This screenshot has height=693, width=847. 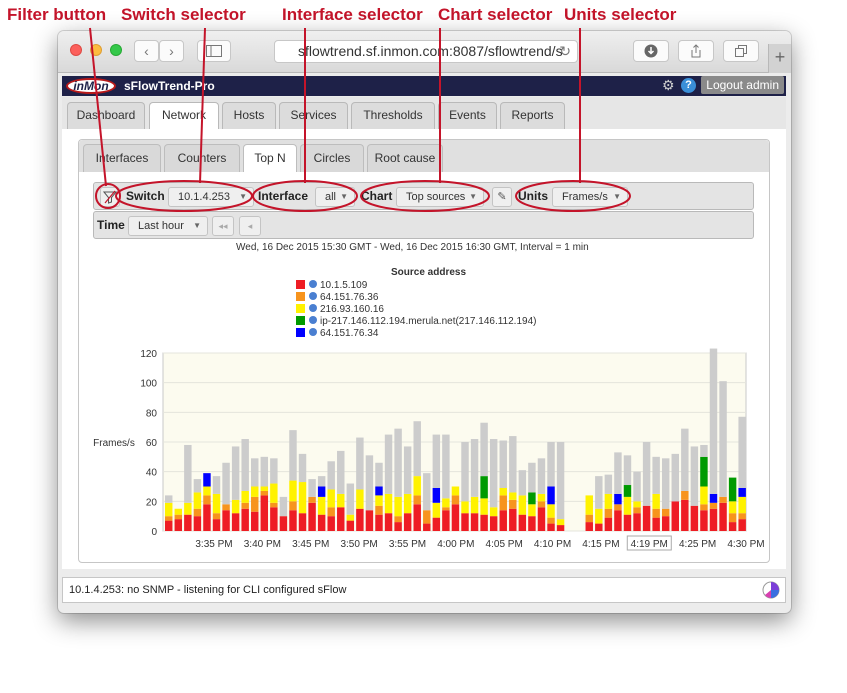 What do you see at coordinates (552, 544) in the screenshot?
I see `x-tick-label: 4:10 PM` at bounding box center [552, 544].